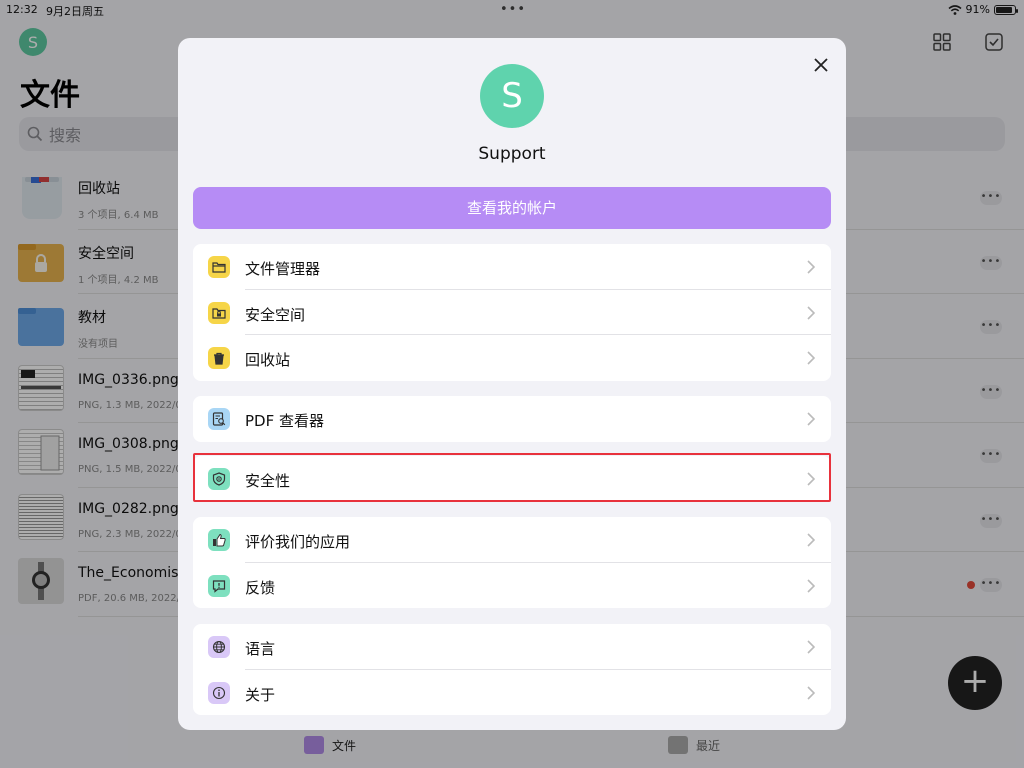  I want to click on feedback-icon, so click(219, 585).